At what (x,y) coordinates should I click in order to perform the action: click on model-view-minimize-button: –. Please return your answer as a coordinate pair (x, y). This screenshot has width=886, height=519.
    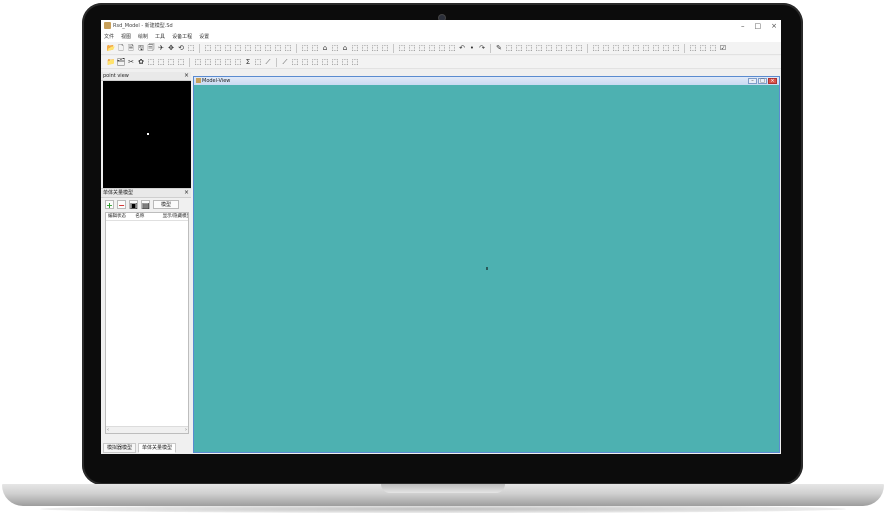
    Looking at the image, I should click on (752, 81).